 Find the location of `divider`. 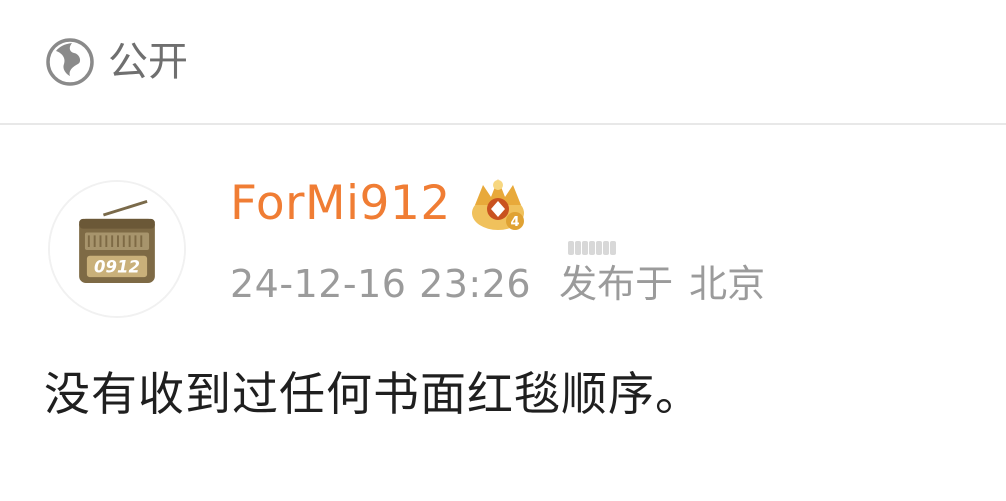

divider is located at coordinates (503, 124).